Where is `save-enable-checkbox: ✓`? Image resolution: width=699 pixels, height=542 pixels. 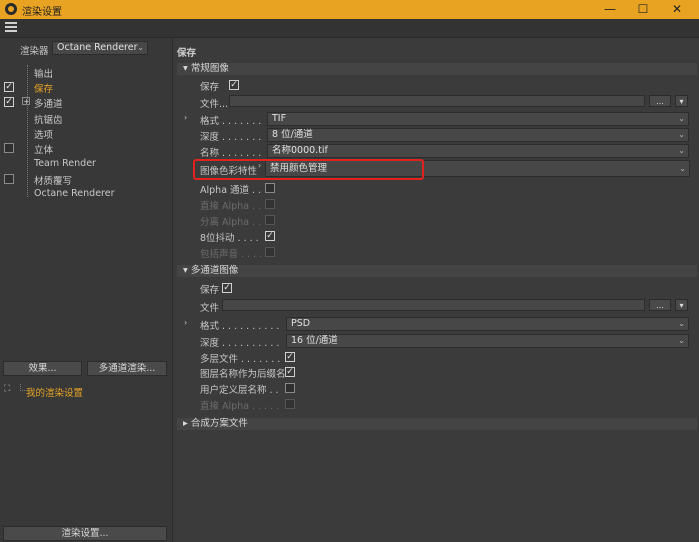
save-enable-checkbox: ✓ is located at coordinates (9, 87).